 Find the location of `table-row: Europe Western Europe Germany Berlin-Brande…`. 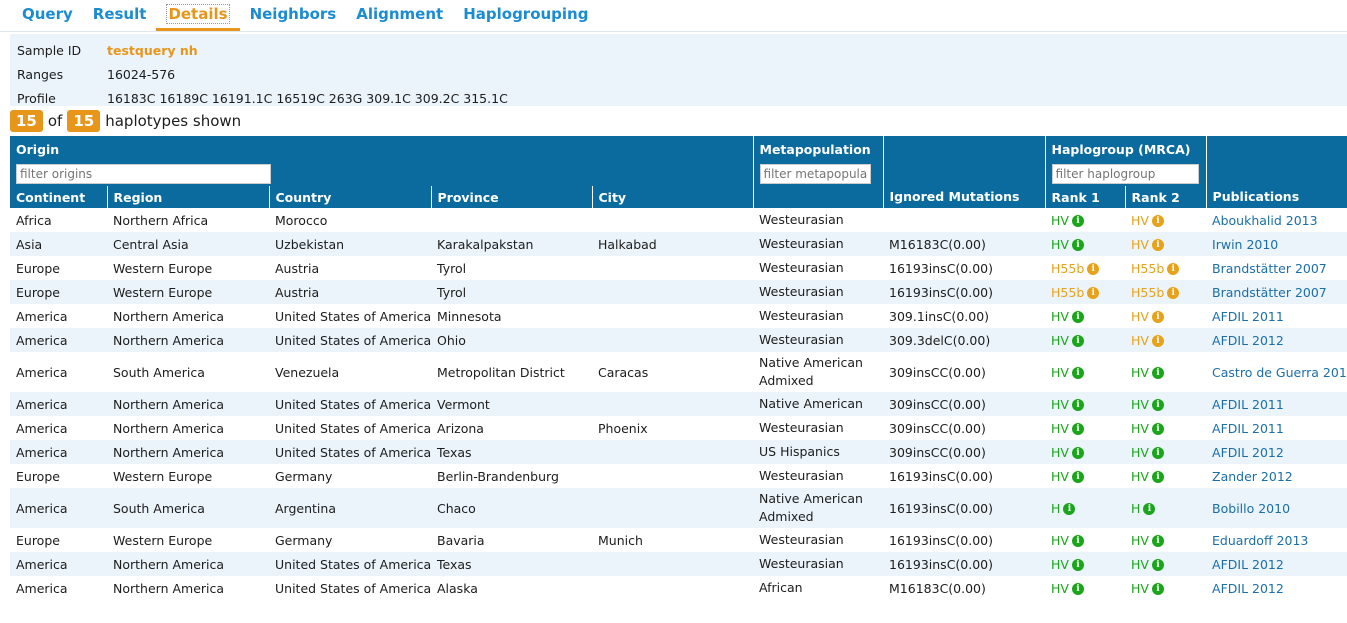

table-row: Europe Western Europe Germany Berlin-Brande… is located at coordinates (678, 476).